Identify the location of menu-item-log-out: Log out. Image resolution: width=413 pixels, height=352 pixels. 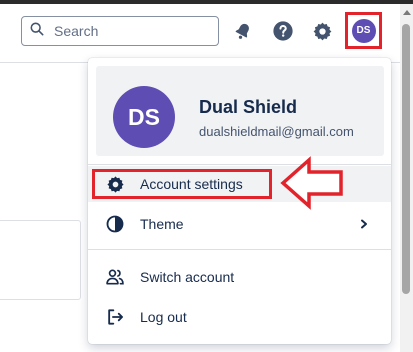
(239, 317).